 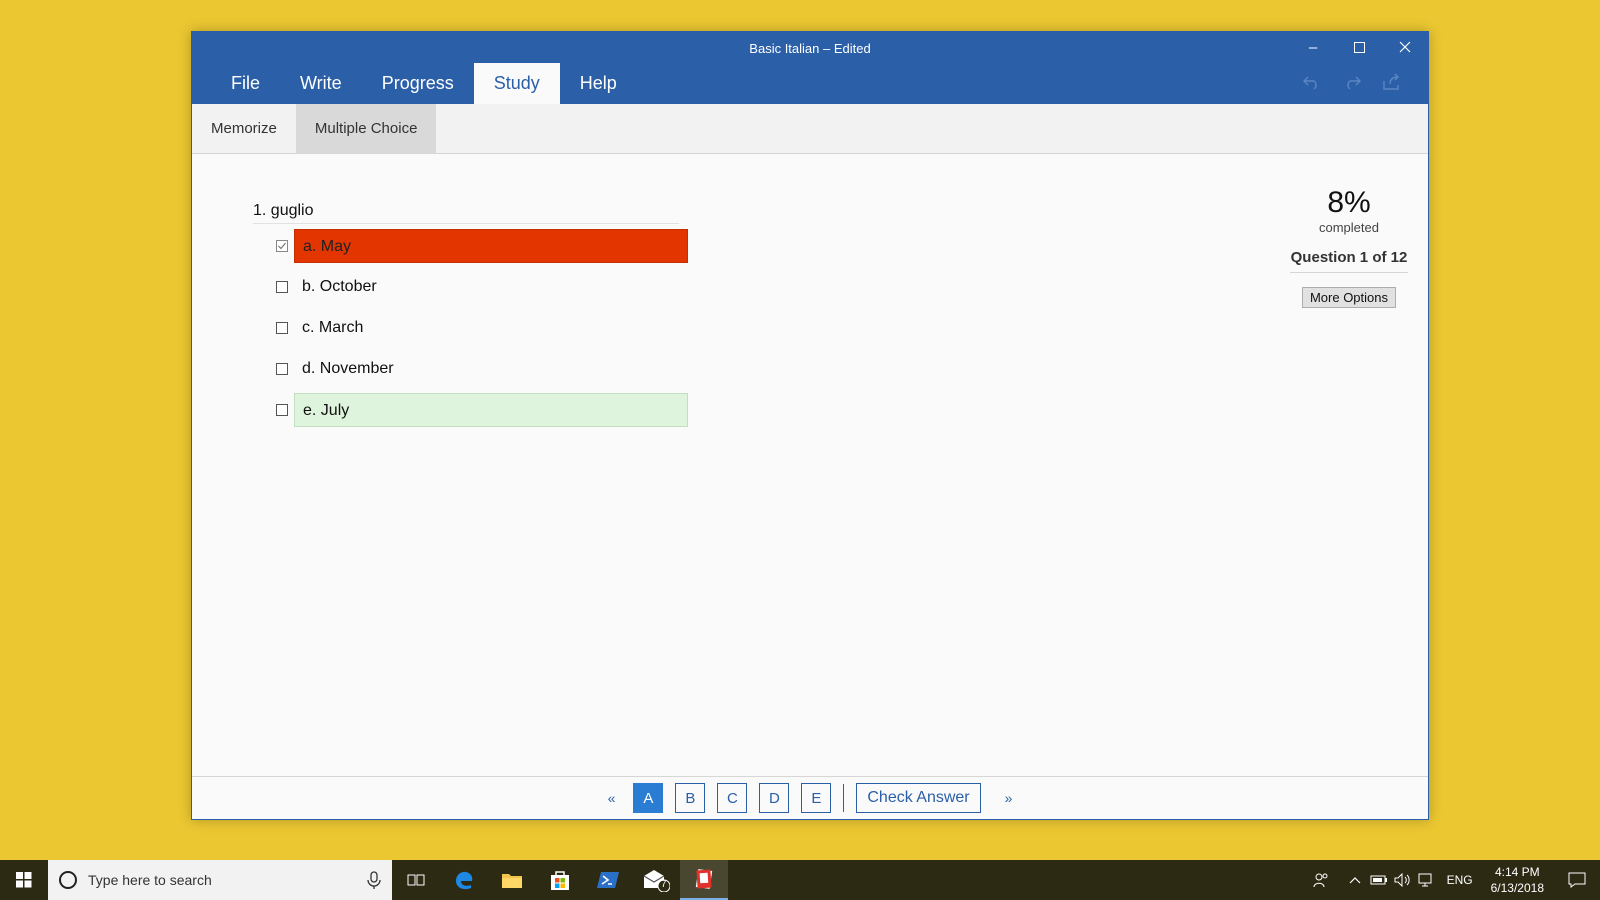 I want to click on percent-caption: completed, so click(x=1349, y=227).